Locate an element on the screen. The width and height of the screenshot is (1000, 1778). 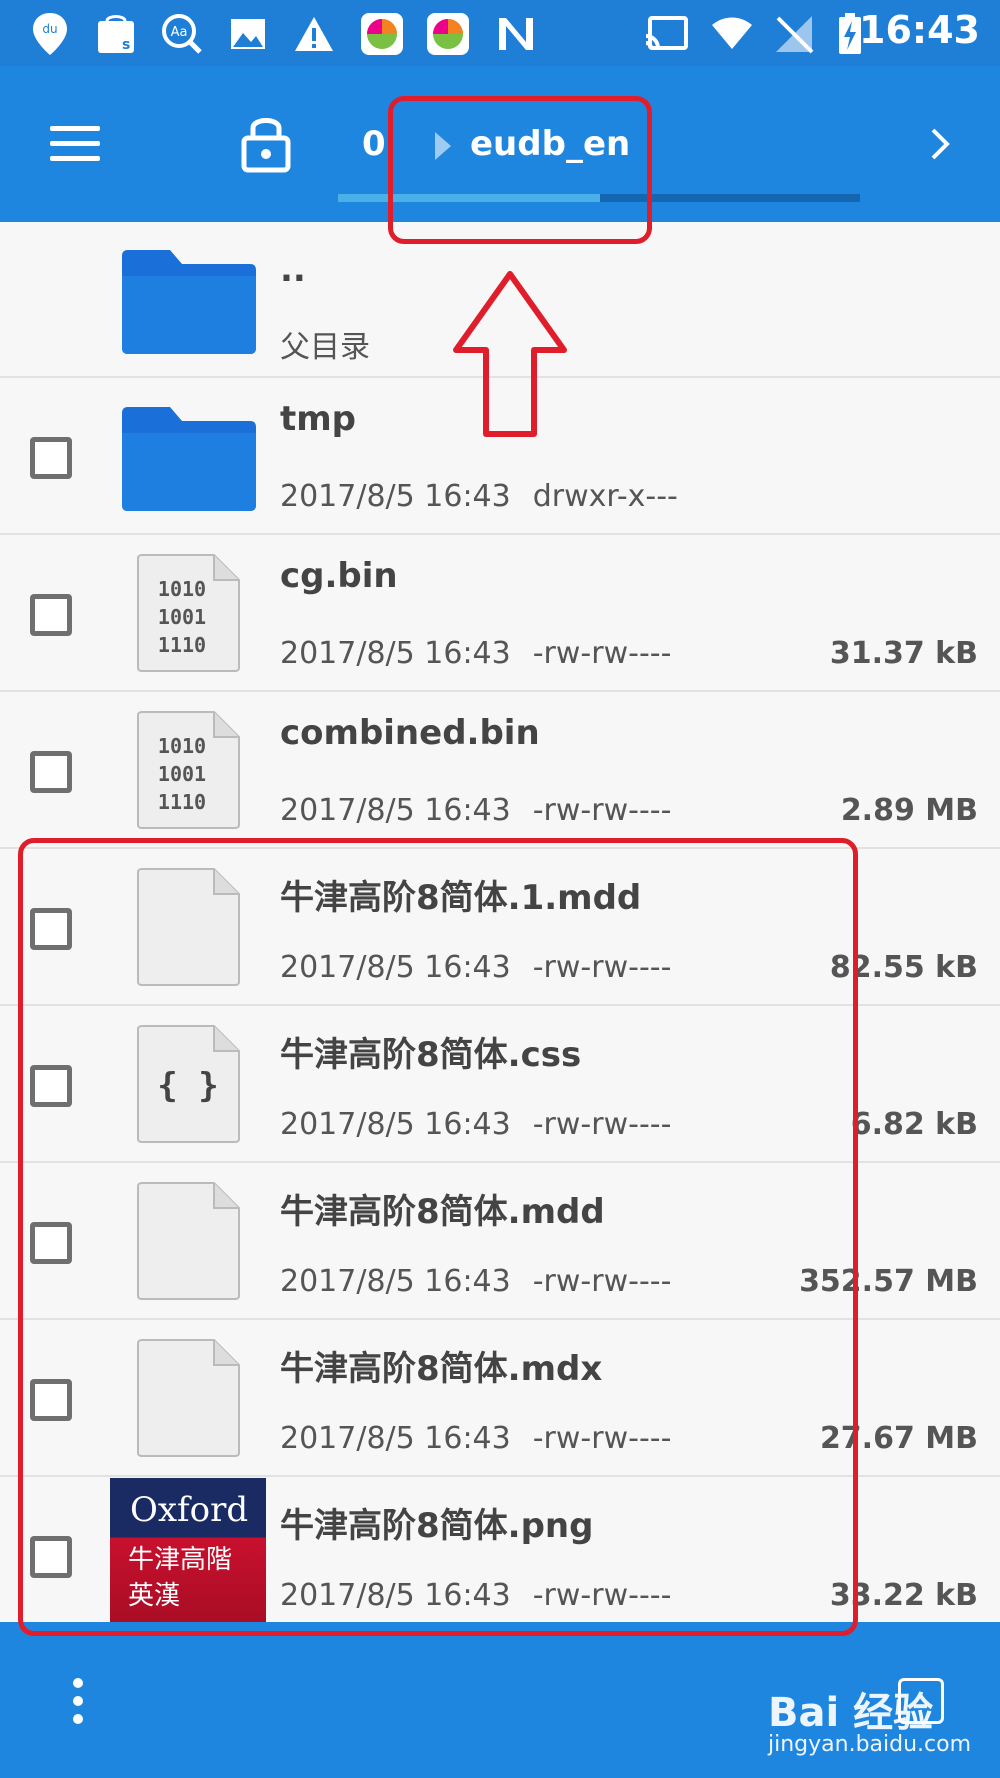
svg-text: du is located at coordinates (49, 29).